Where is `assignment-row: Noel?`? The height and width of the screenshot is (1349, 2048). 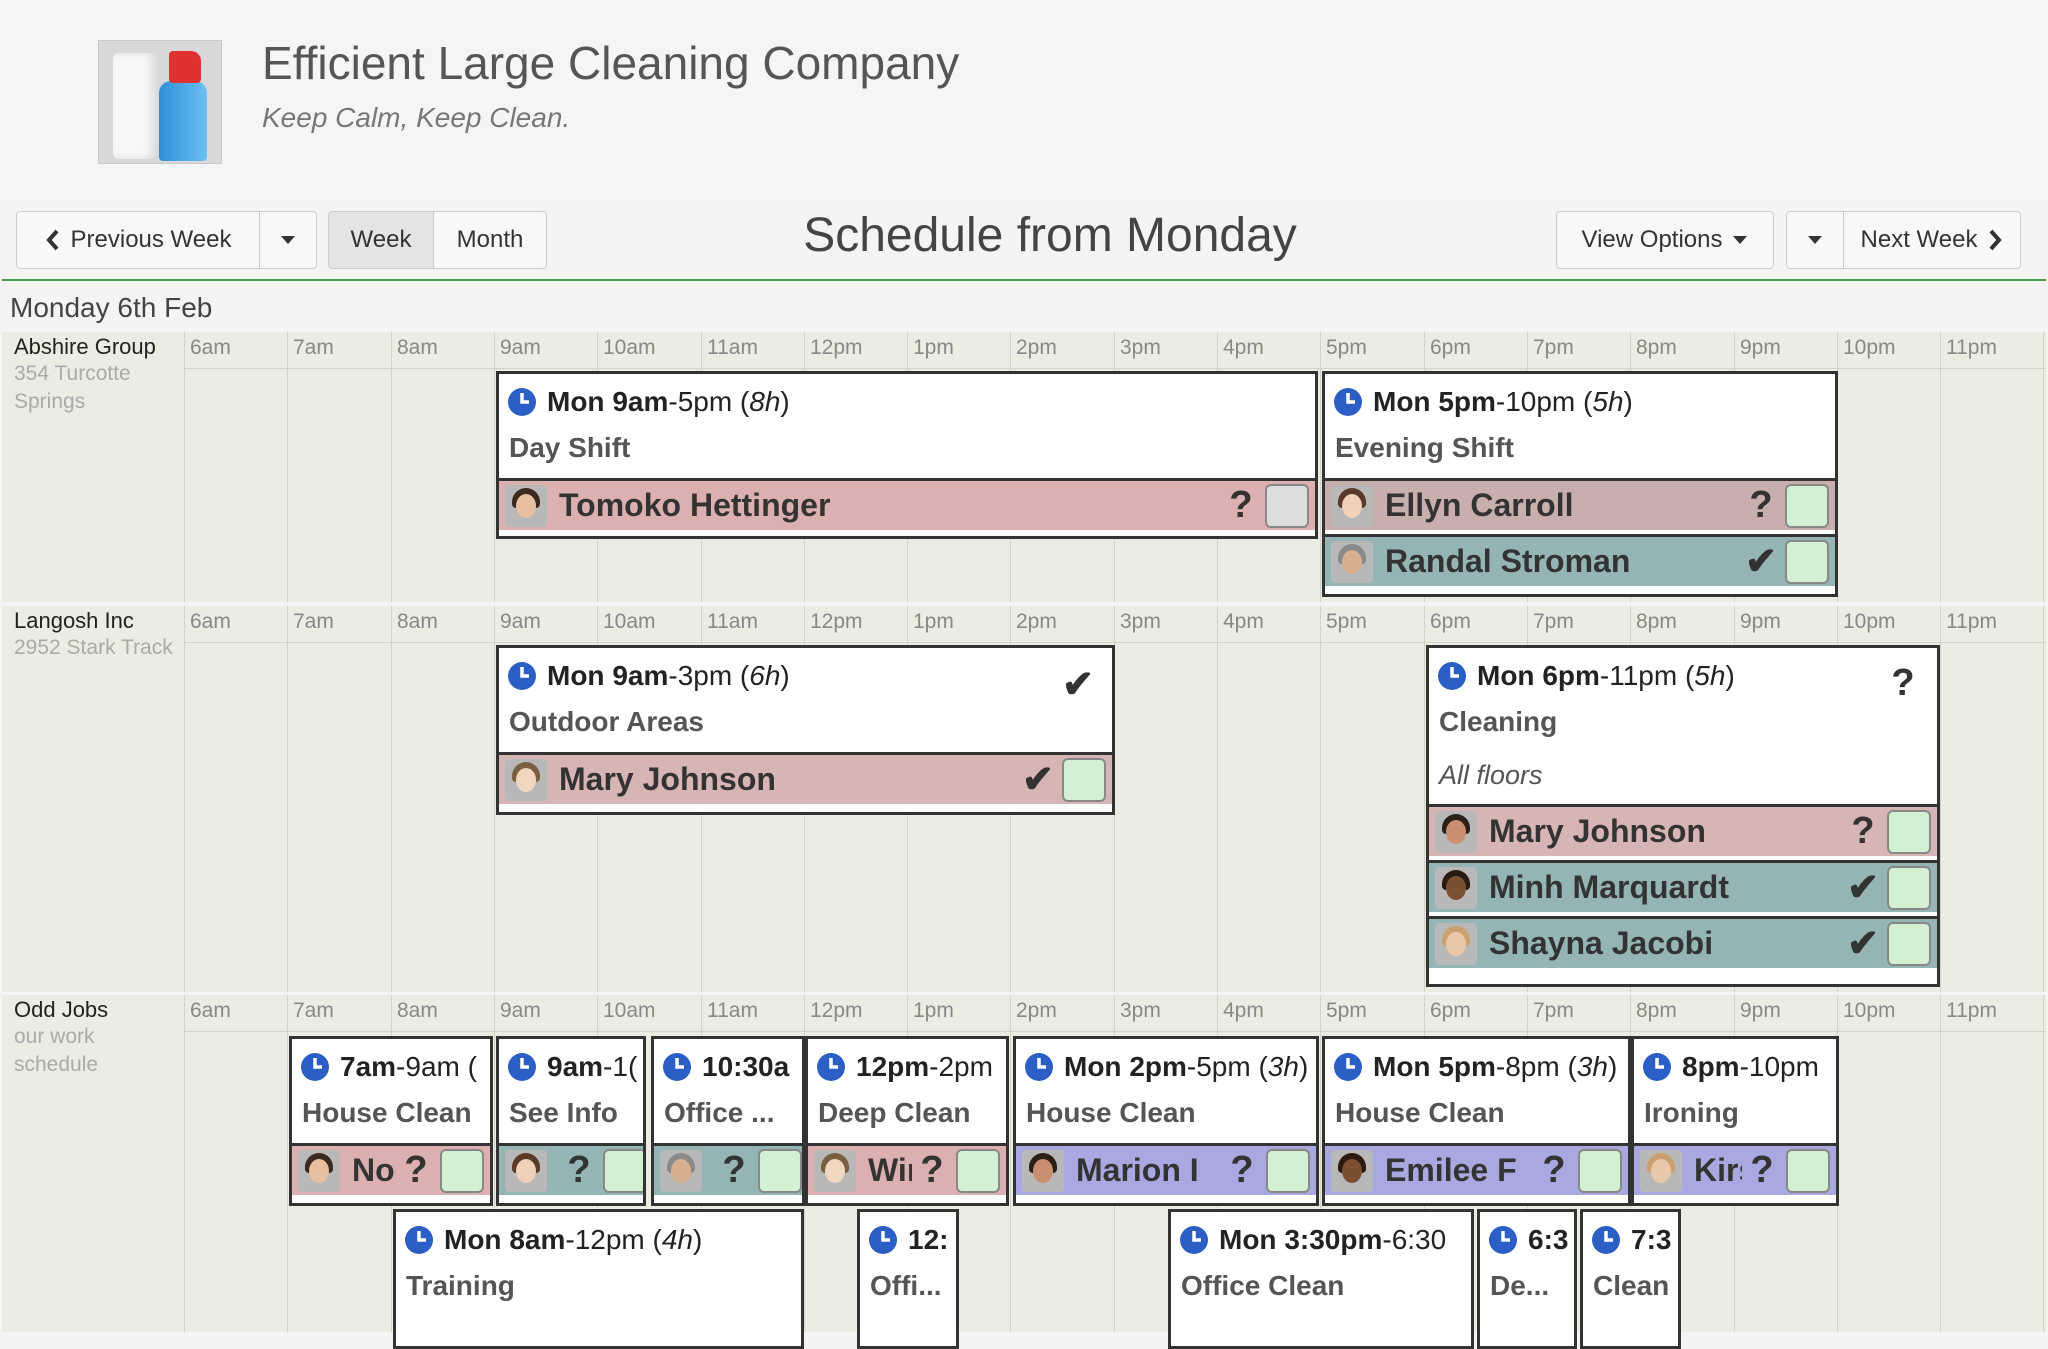
assignment-row: Noel? is located at coordinates (391, 1169).